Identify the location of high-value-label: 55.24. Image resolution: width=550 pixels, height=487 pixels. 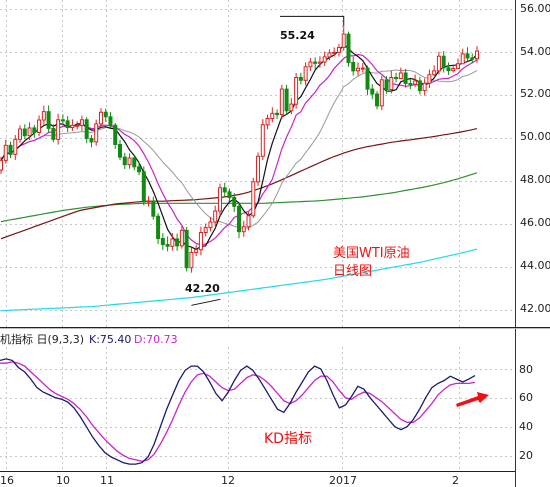
(297, 35).